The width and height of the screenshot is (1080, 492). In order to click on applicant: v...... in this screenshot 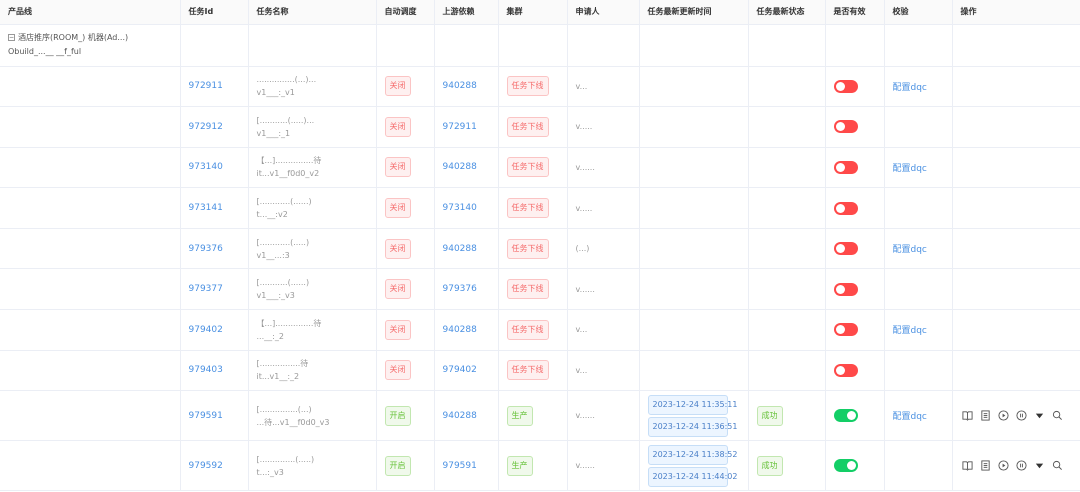, I will do `click(585, 466)`.